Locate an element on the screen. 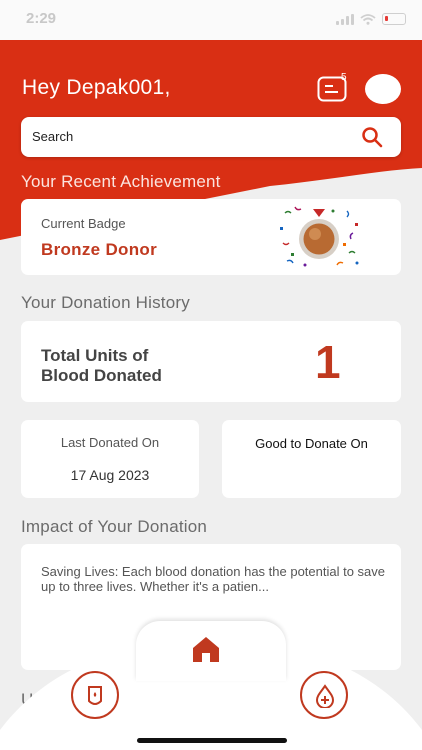 The width and height of the screenshot is (422, 750). status-bar: 2:29 is located at coordinates (211, 20).